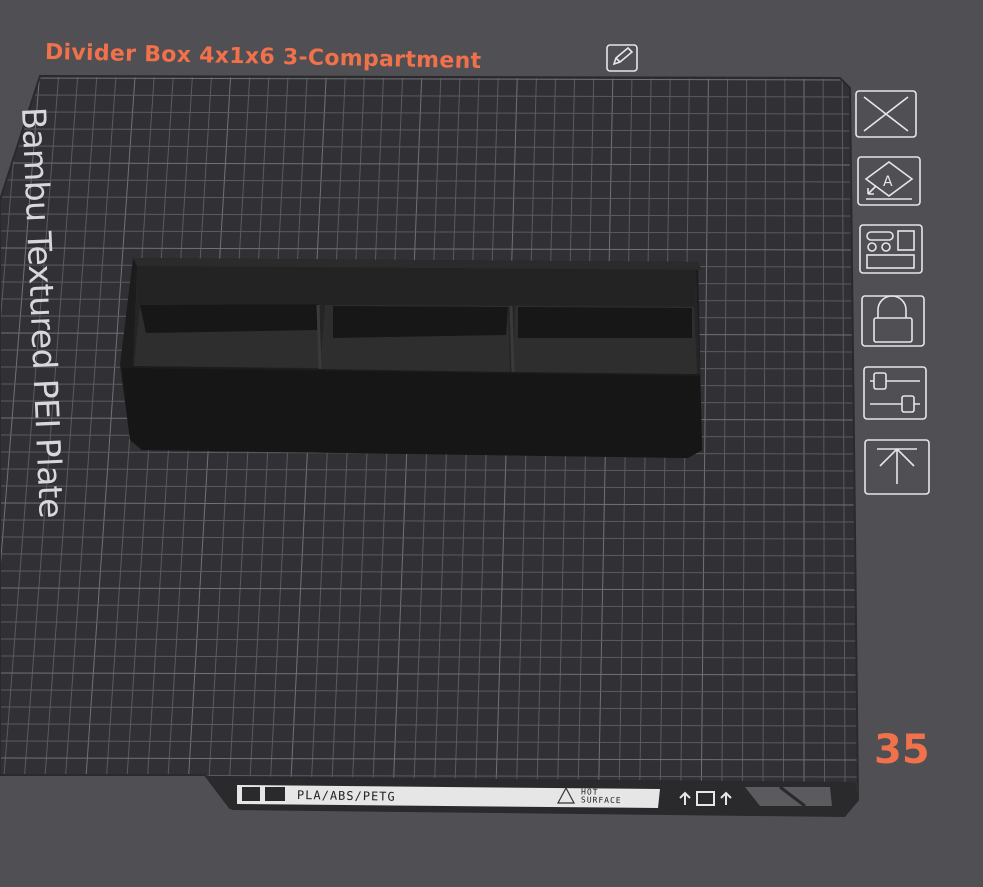  Describe the element at coordinates (895, 393) in the screenshot. I see `sliders-icon` at that location.